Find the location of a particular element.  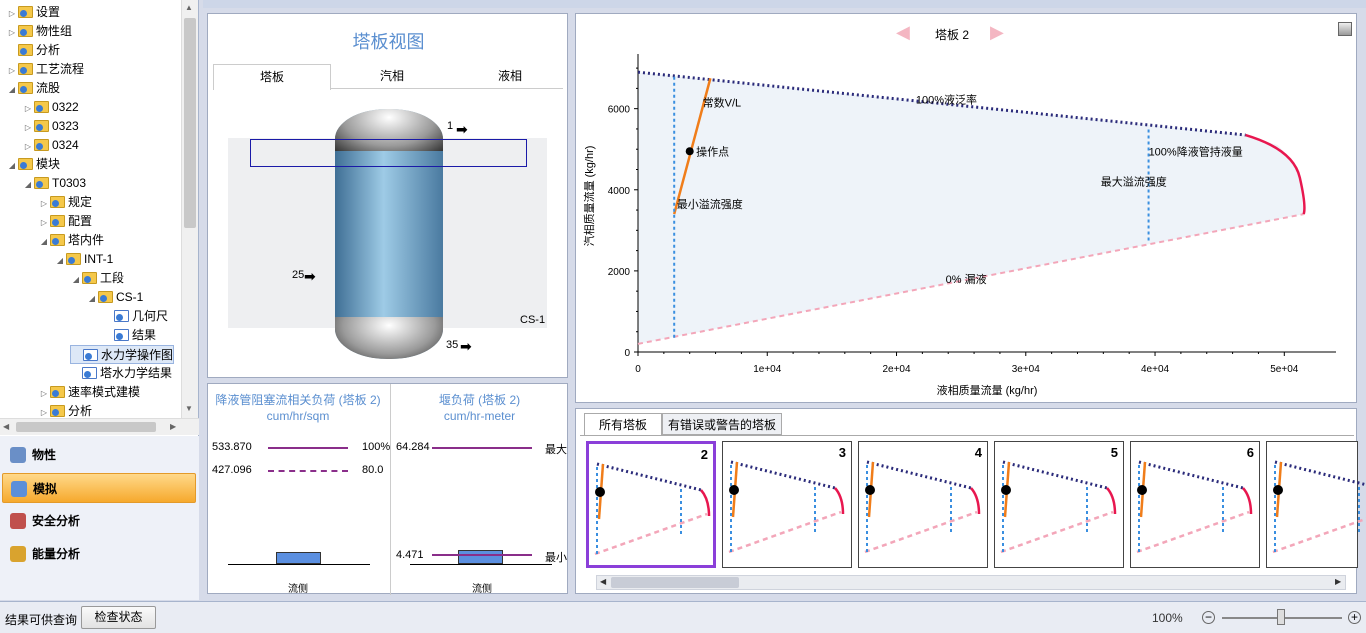

tree-item: ▷ 0322 is located at coordinates (50, 107).